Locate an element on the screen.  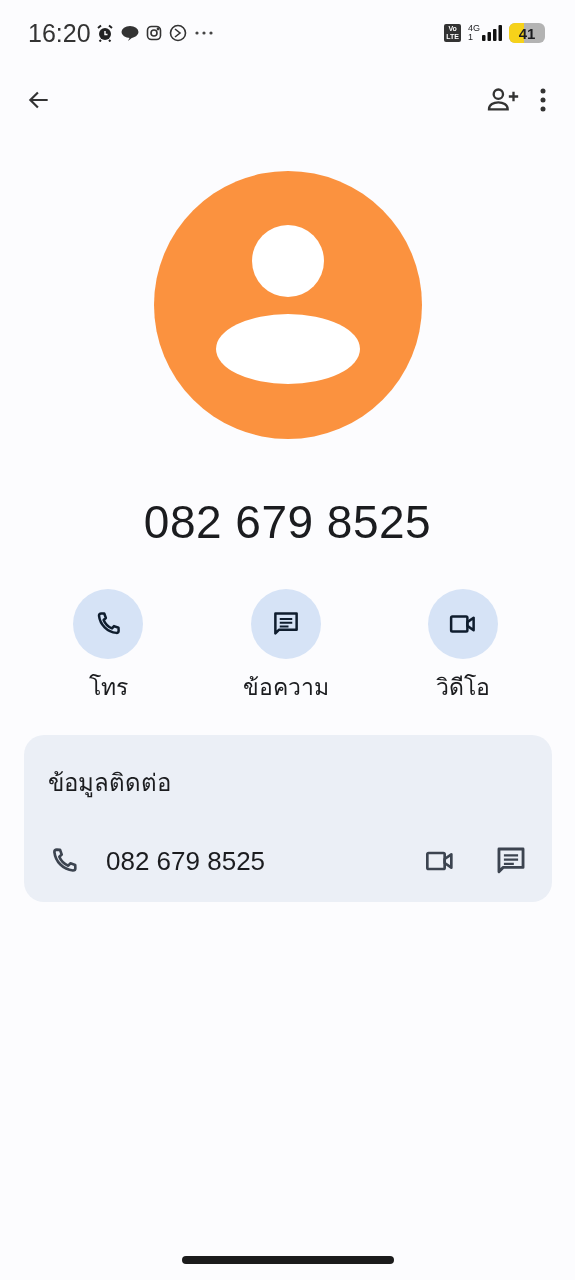
message-action-button: ข้อความ is located at coordinates (285, 647).